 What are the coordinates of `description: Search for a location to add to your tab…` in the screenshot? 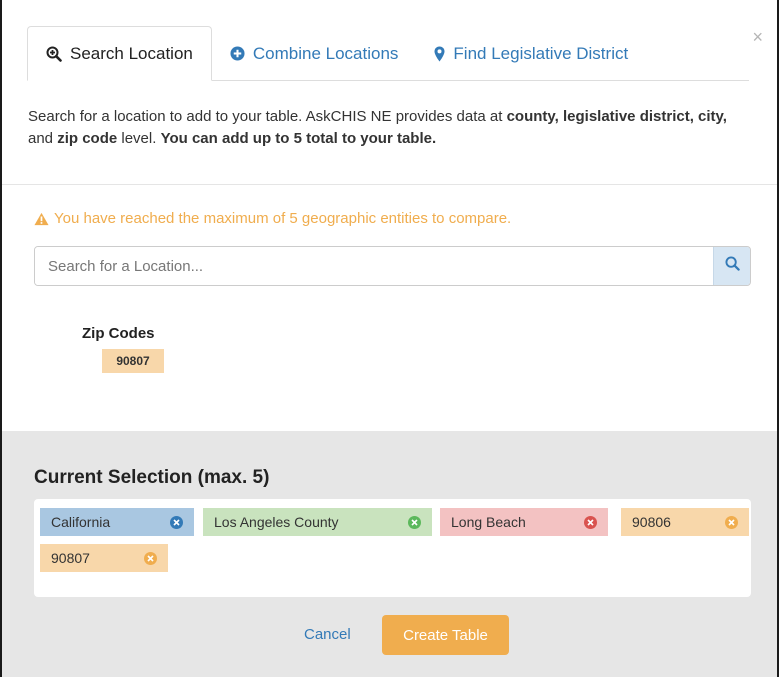 It's located at (388, 128).